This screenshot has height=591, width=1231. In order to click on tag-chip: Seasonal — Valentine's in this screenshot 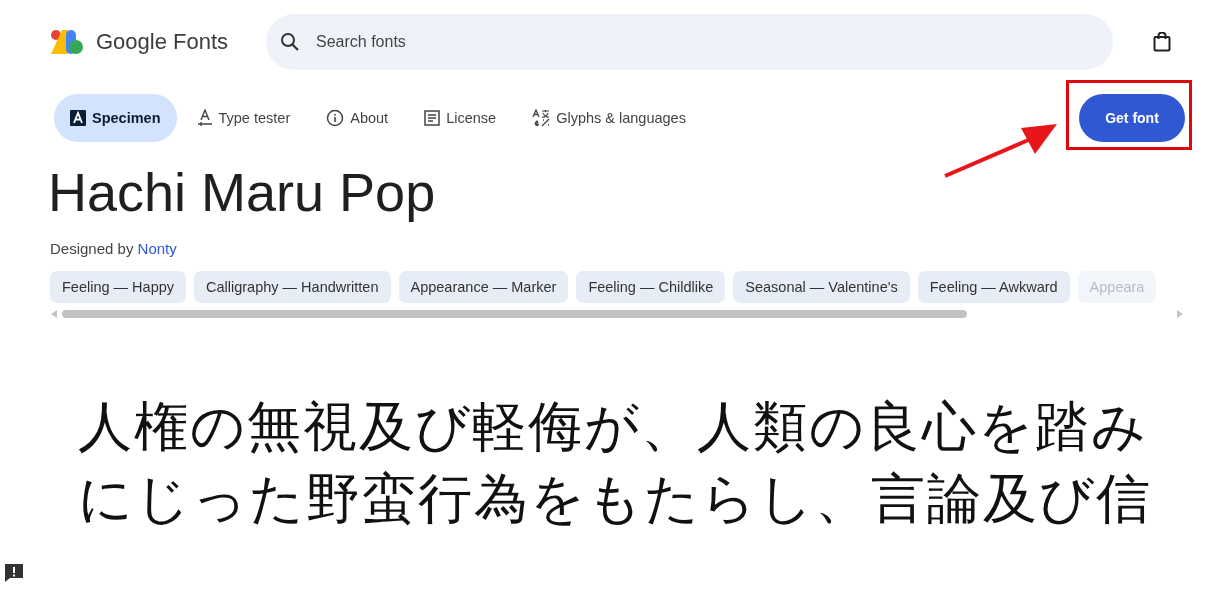, I will do `click(821, 287)`.